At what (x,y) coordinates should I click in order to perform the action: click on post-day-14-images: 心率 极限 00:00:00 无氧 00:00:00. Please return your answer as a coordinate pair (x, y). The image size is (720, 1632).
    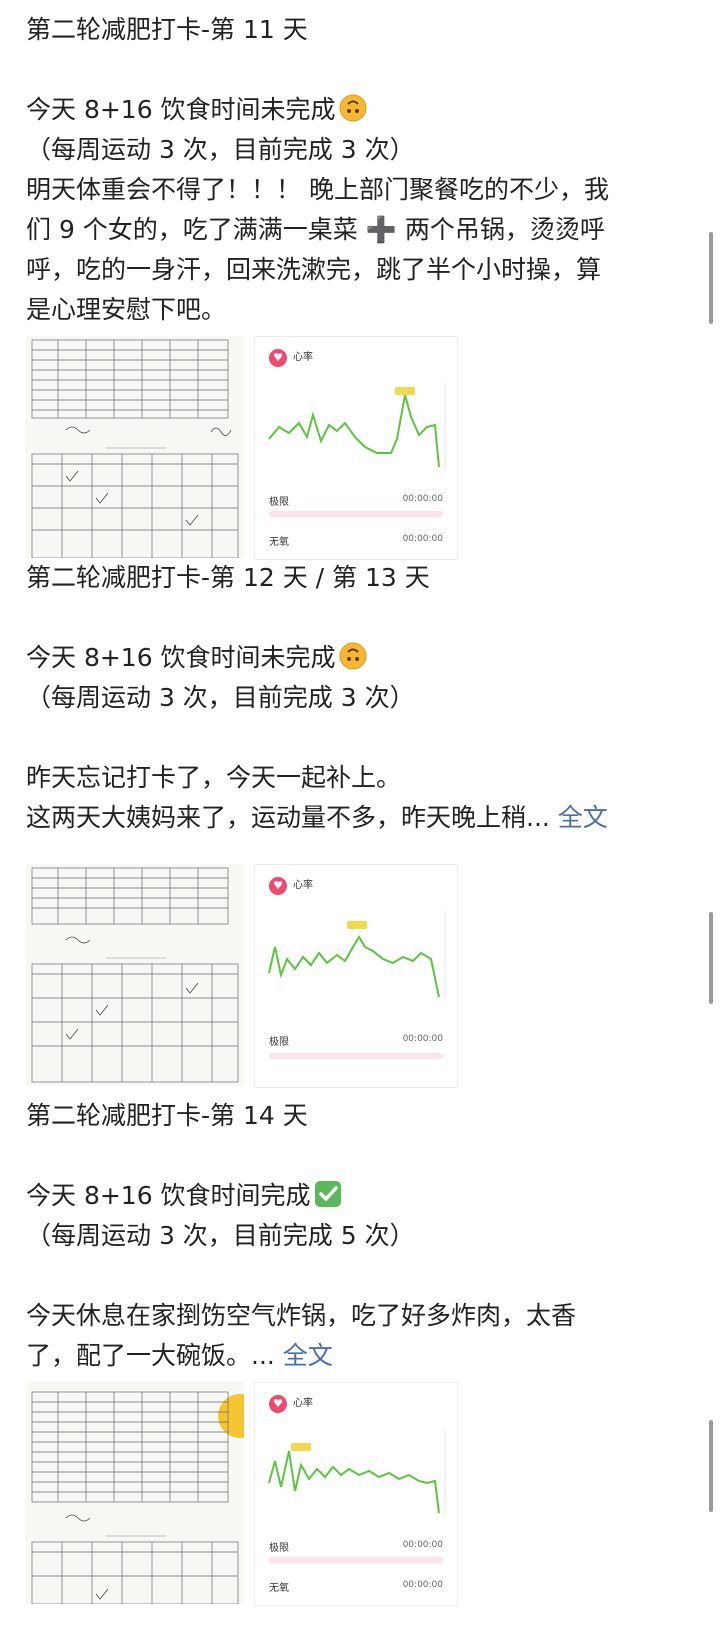
    Looking at the image, I should click on (246, 1494).